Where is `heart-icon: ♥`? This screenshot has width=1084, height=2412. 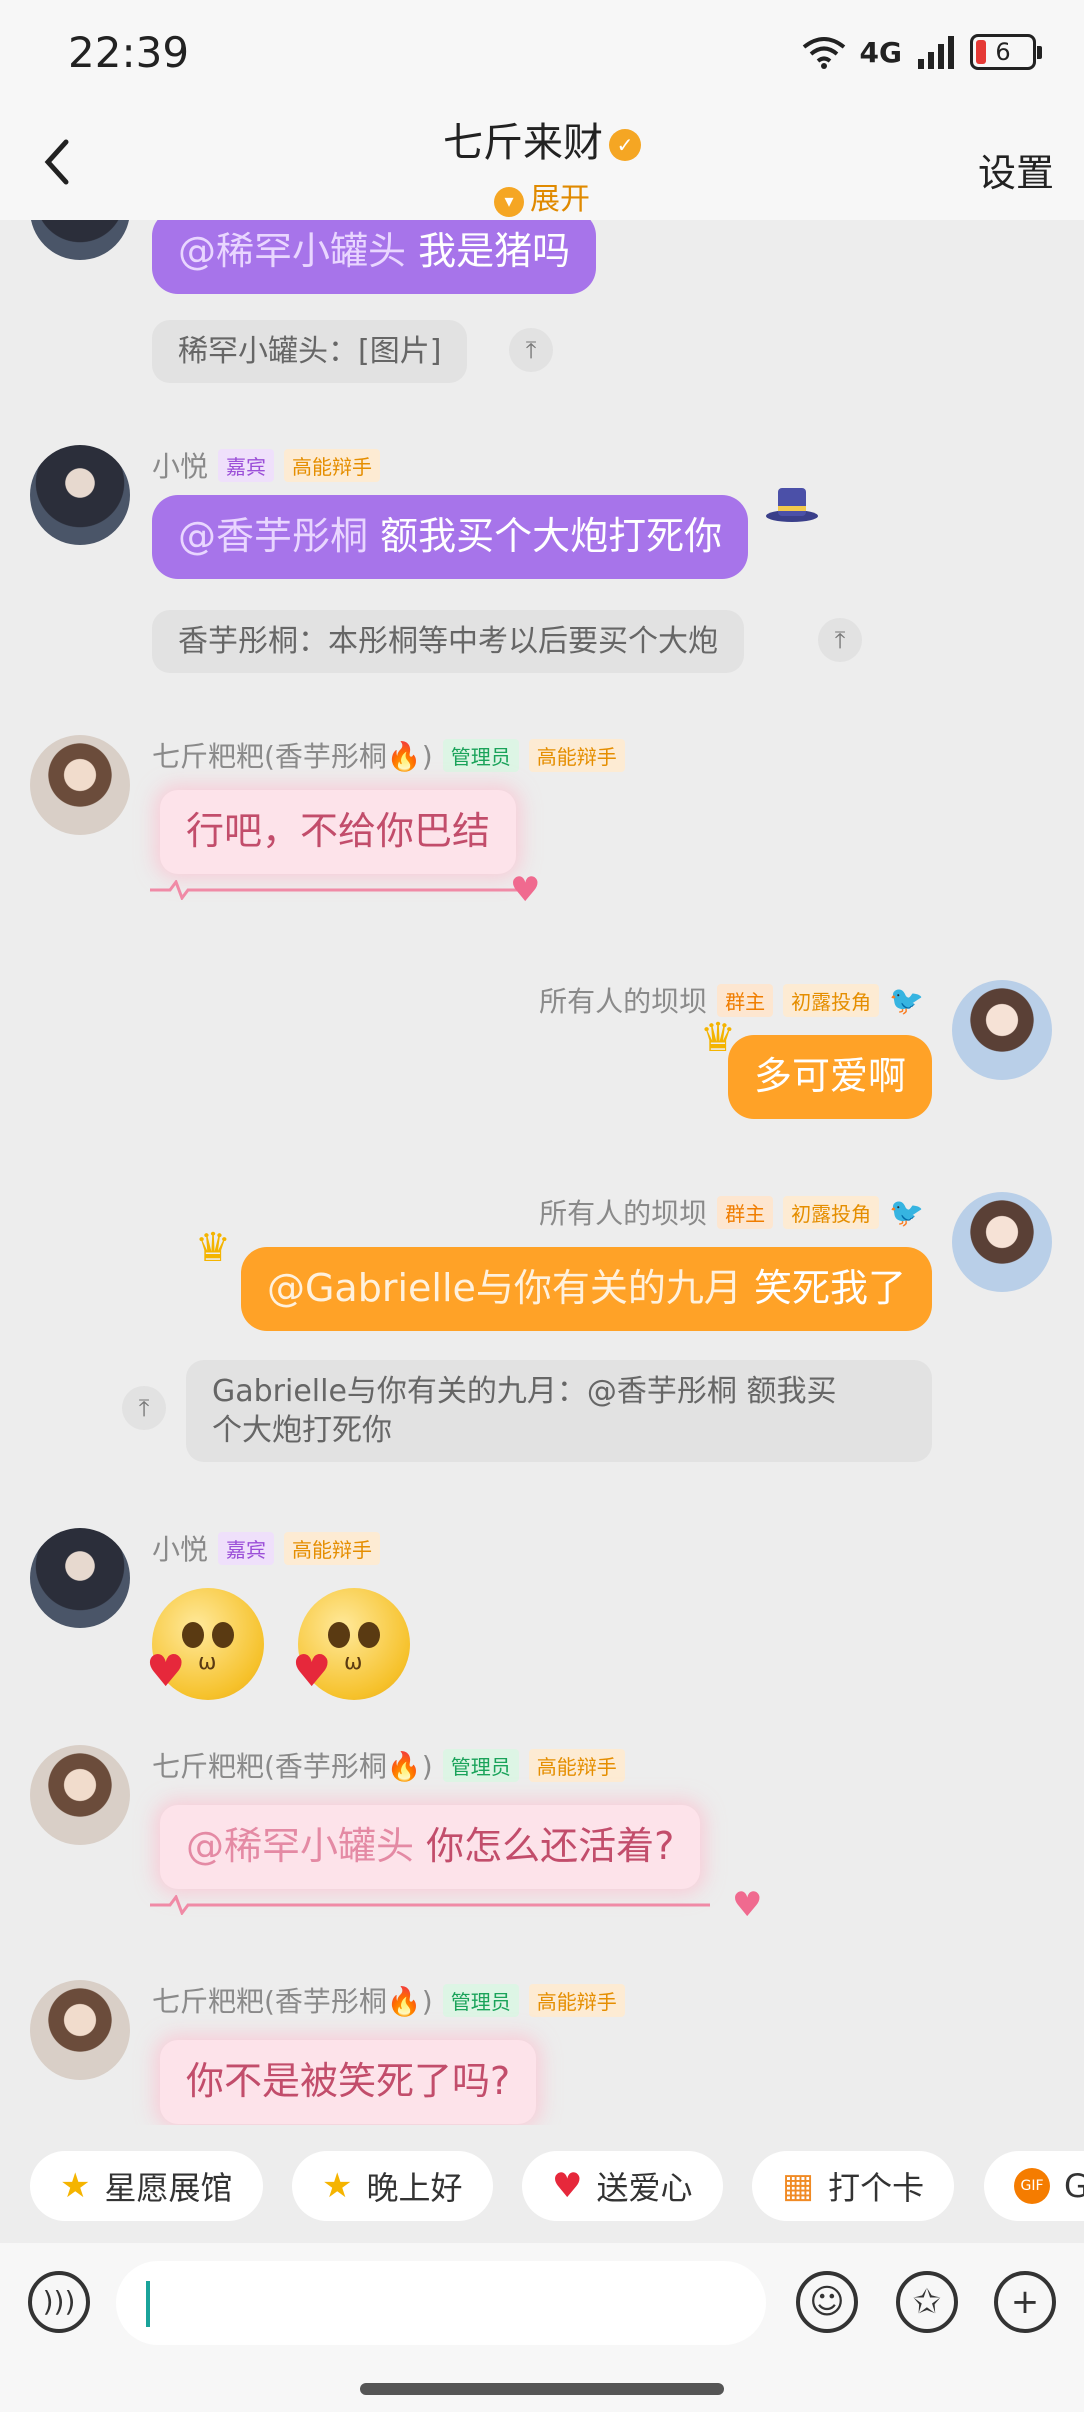
heart-icon: ♥ is located at coordinates (567, 2186).